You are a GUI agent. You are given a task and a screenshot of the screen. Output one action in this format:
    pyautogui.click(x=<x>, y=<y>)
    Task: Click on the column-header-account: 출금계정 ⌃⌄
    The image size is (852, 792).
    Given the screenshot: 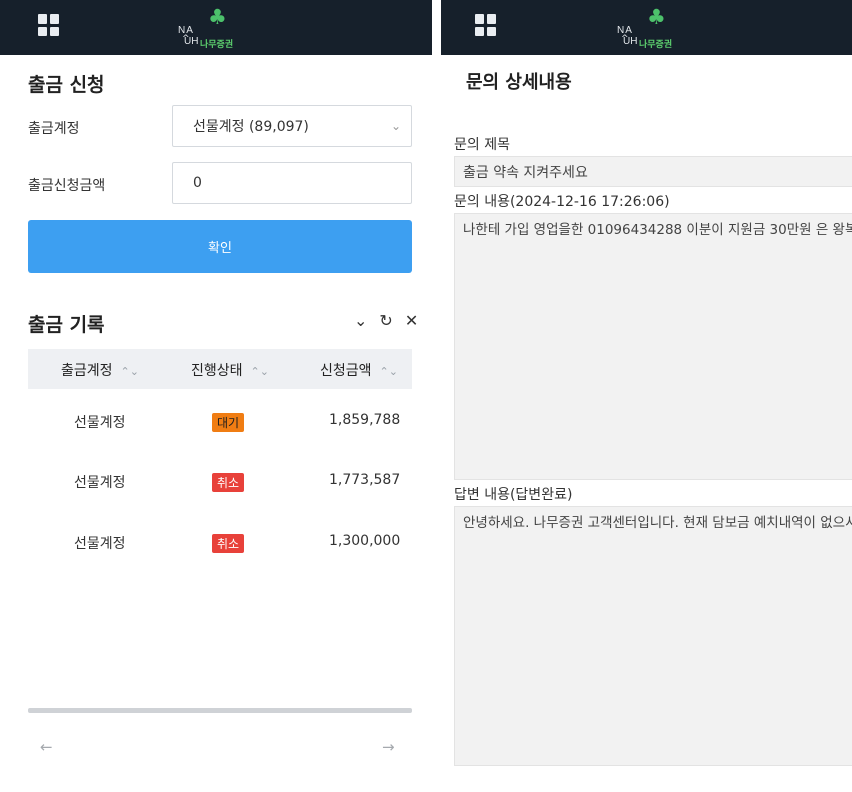 What is the action you would take?
    pyautogui.click(x=100, y=370)
    